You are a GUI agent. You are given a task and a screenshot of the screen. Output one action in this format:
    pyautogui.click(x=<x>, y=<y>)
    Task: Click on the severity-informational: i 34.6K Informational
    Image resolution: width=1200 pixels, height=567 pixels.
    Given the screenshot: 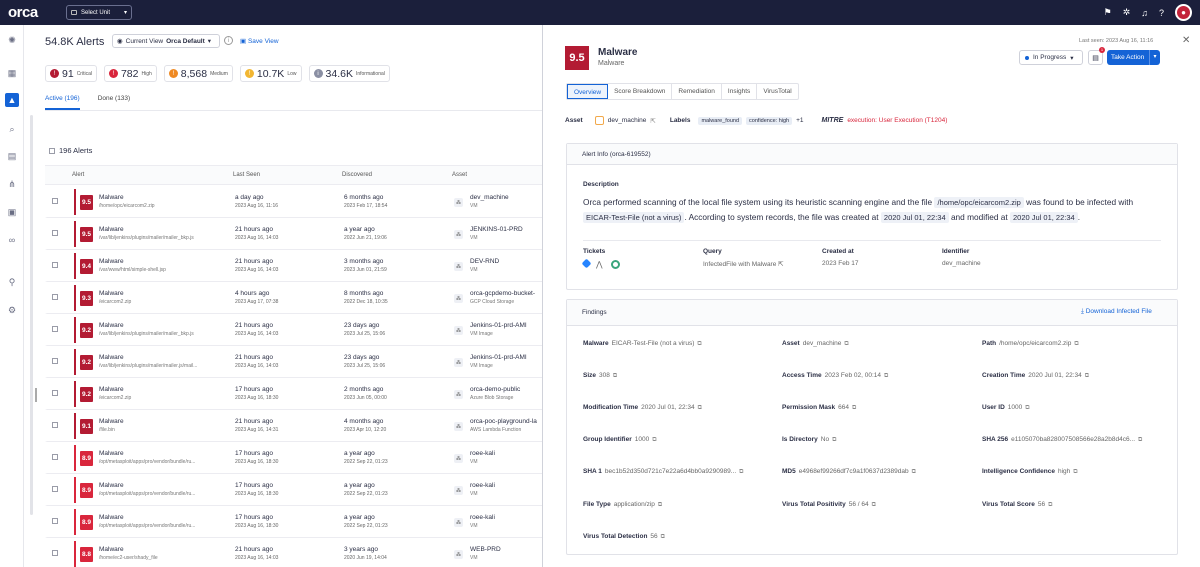 What is the action you would take?
    pyautogui.click(x=349, y=73)
    